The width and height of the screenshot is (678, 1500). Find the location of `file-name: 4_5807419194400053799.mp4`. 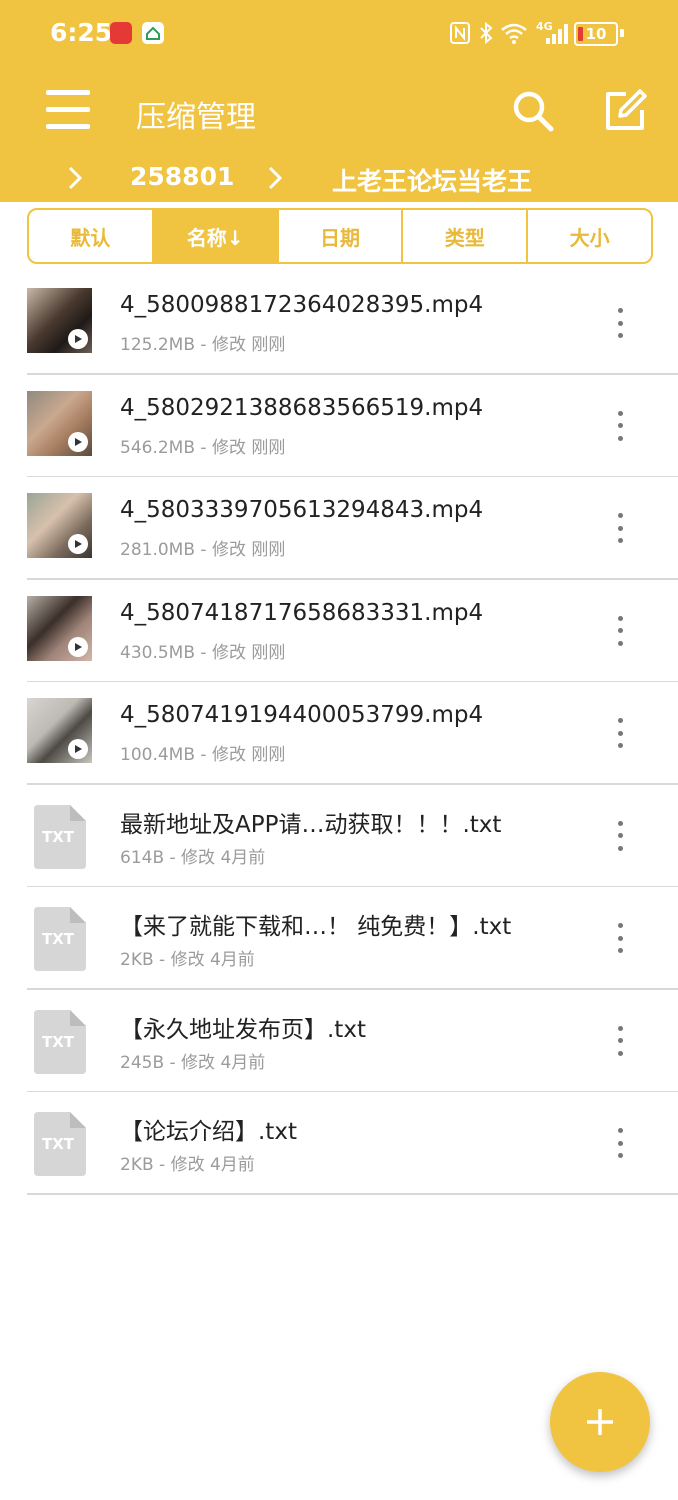

file-name: 4_5807419194400053799.mp4 is located at coordinates (302, 715).